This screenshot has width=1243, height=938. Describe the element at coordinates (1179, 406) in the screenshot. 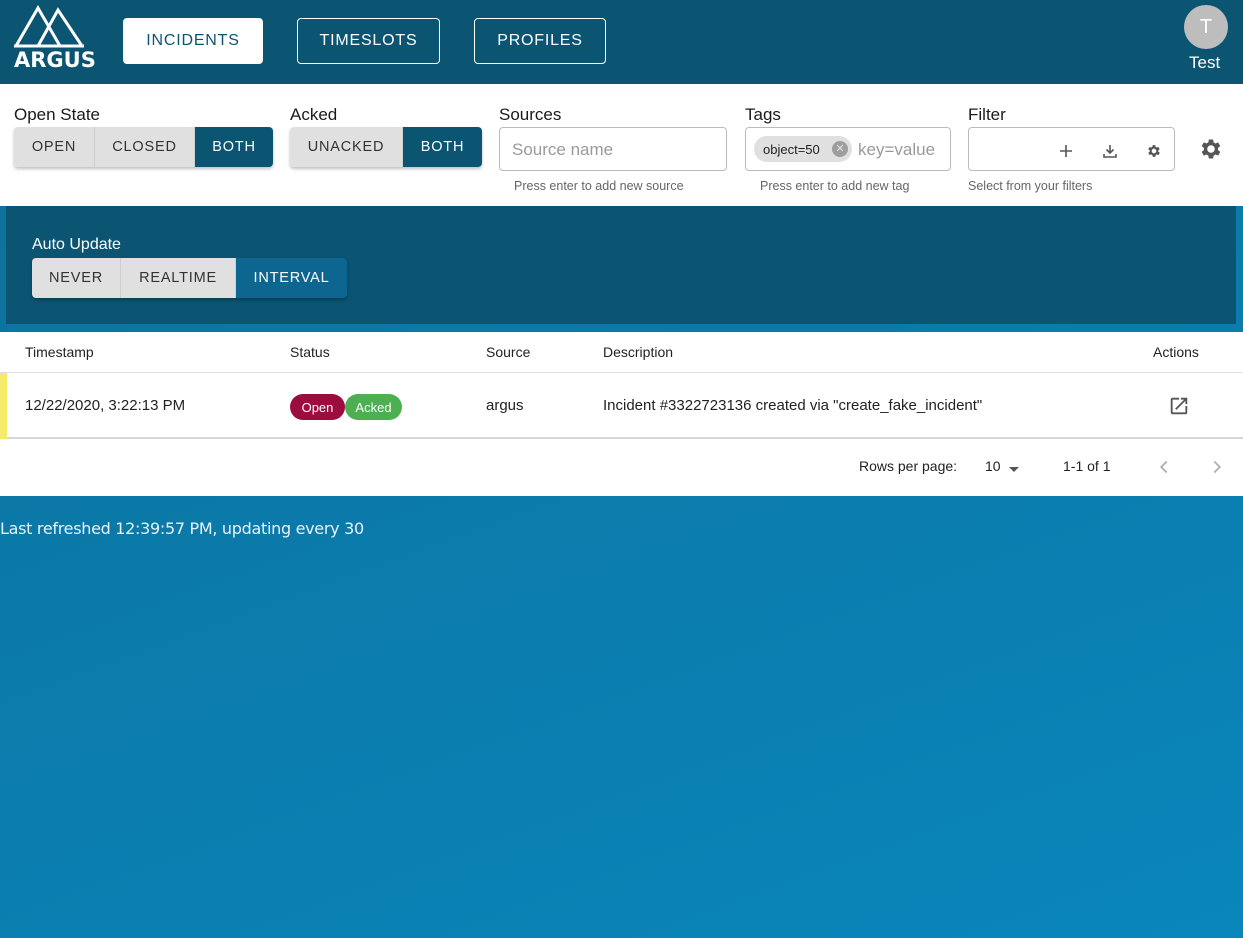

I see `open-in-new-icon` at that location.